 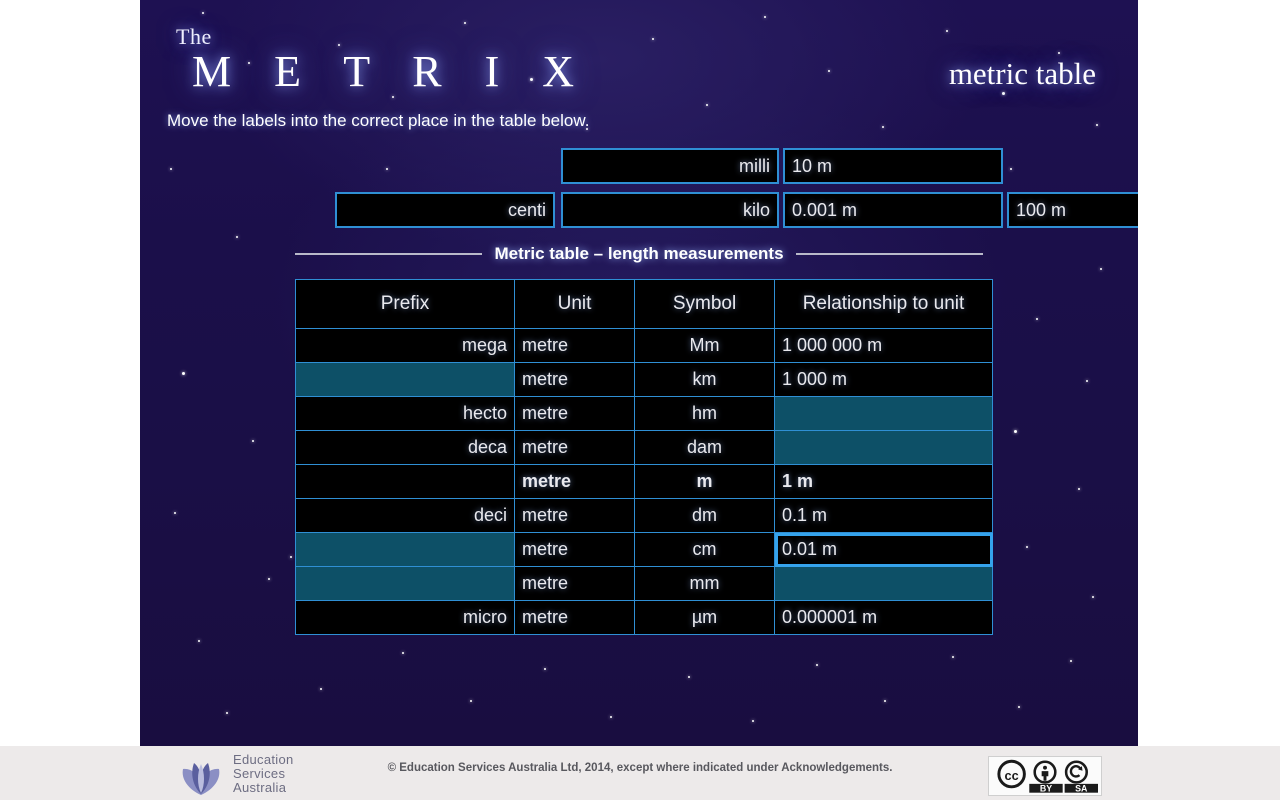 What do you see at coordinates (704, 304) in the screenshot?
I see `column-header-symbol: Symbol` at bounding box center [704, 304].